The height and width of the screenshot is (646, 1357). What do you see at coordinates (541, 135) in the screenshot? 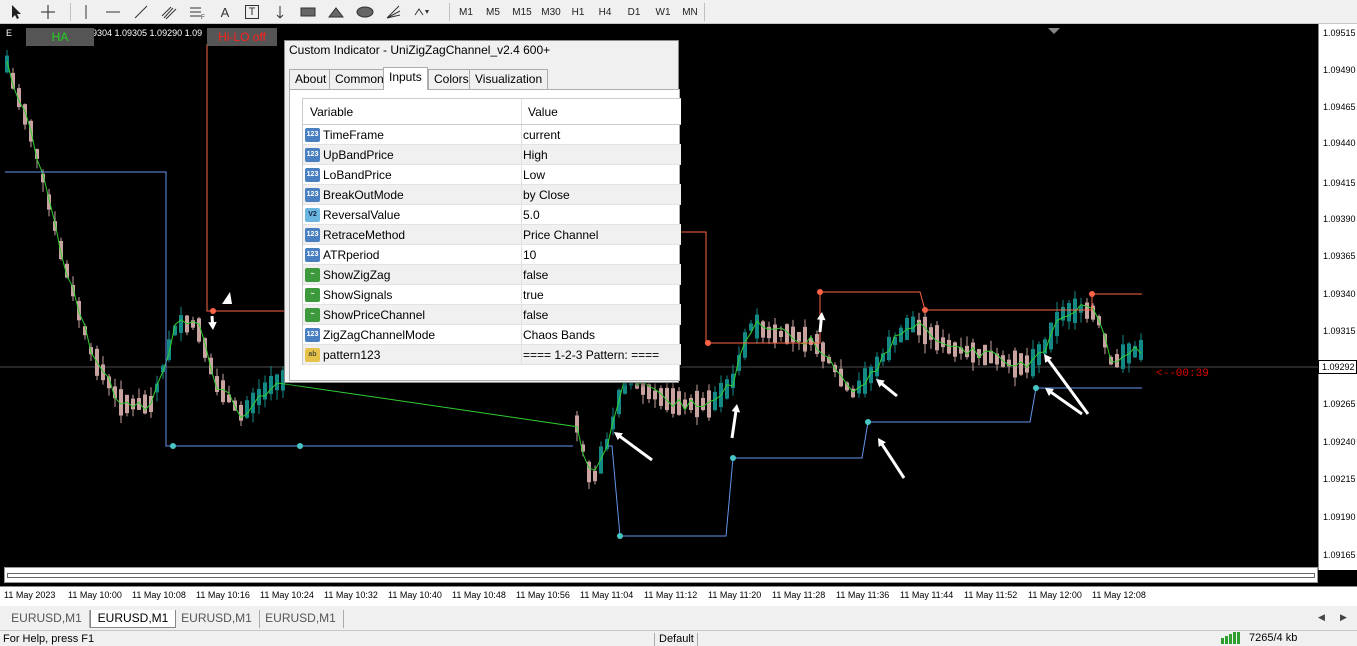
I see `input-value: current` at bounding box center [541, 135].